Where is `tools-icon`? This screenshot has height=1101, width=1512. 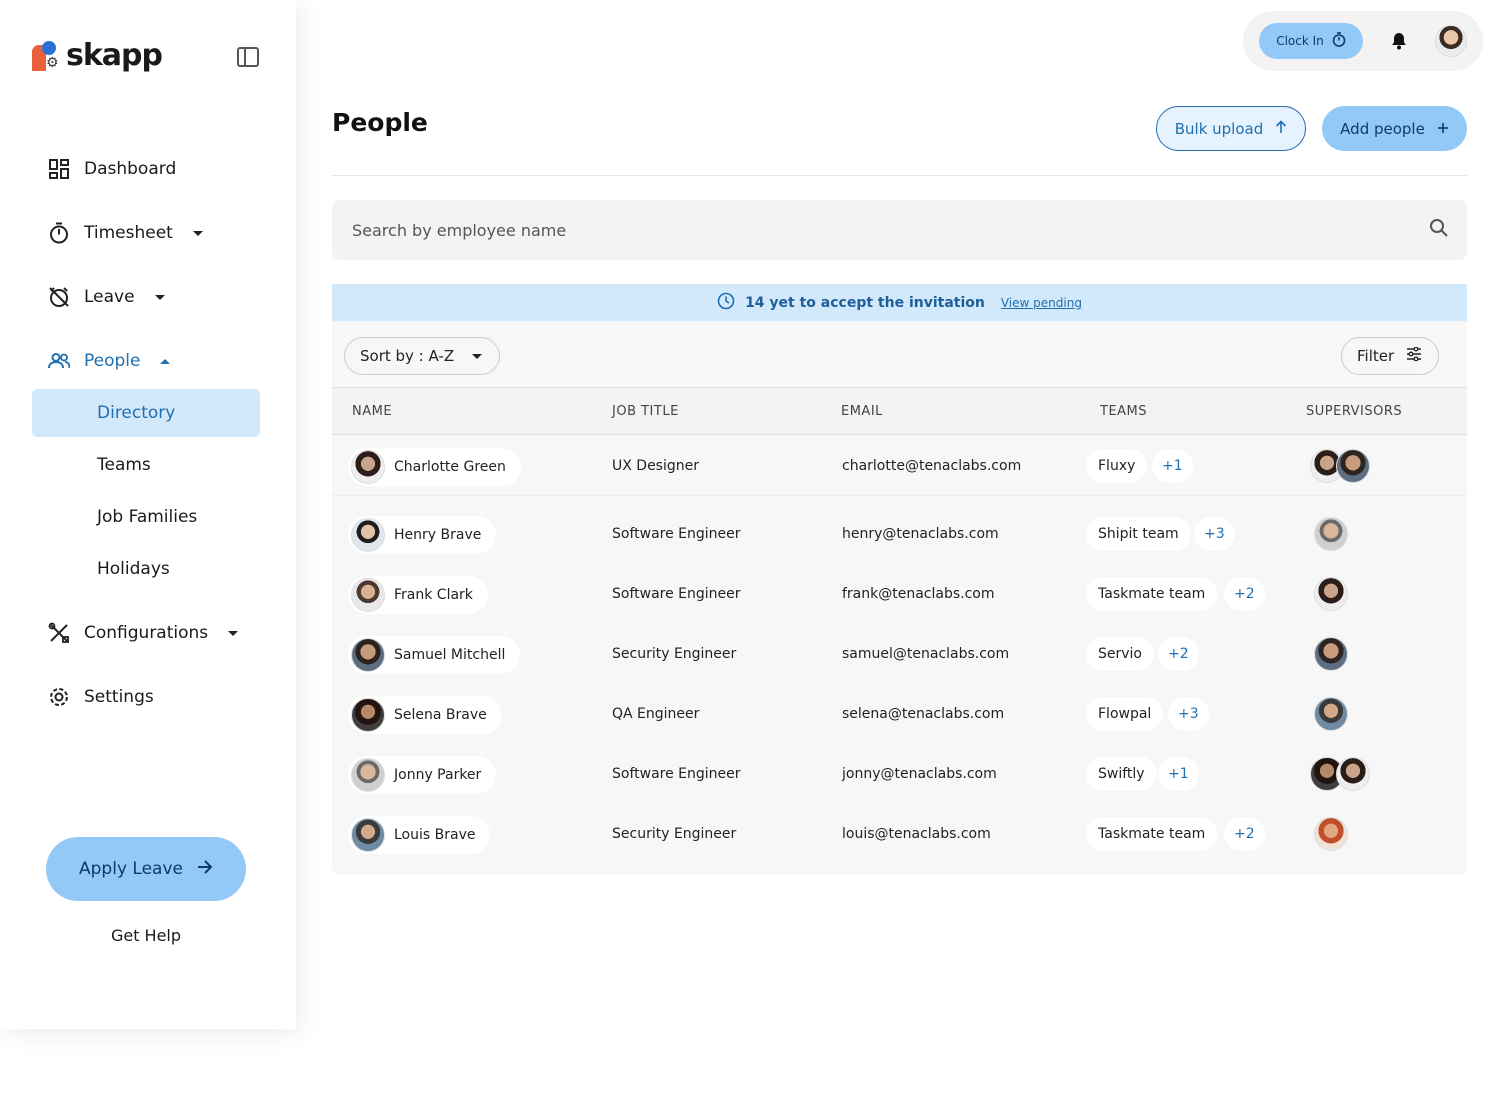 tools-icon is located at coordinates (59, 633).